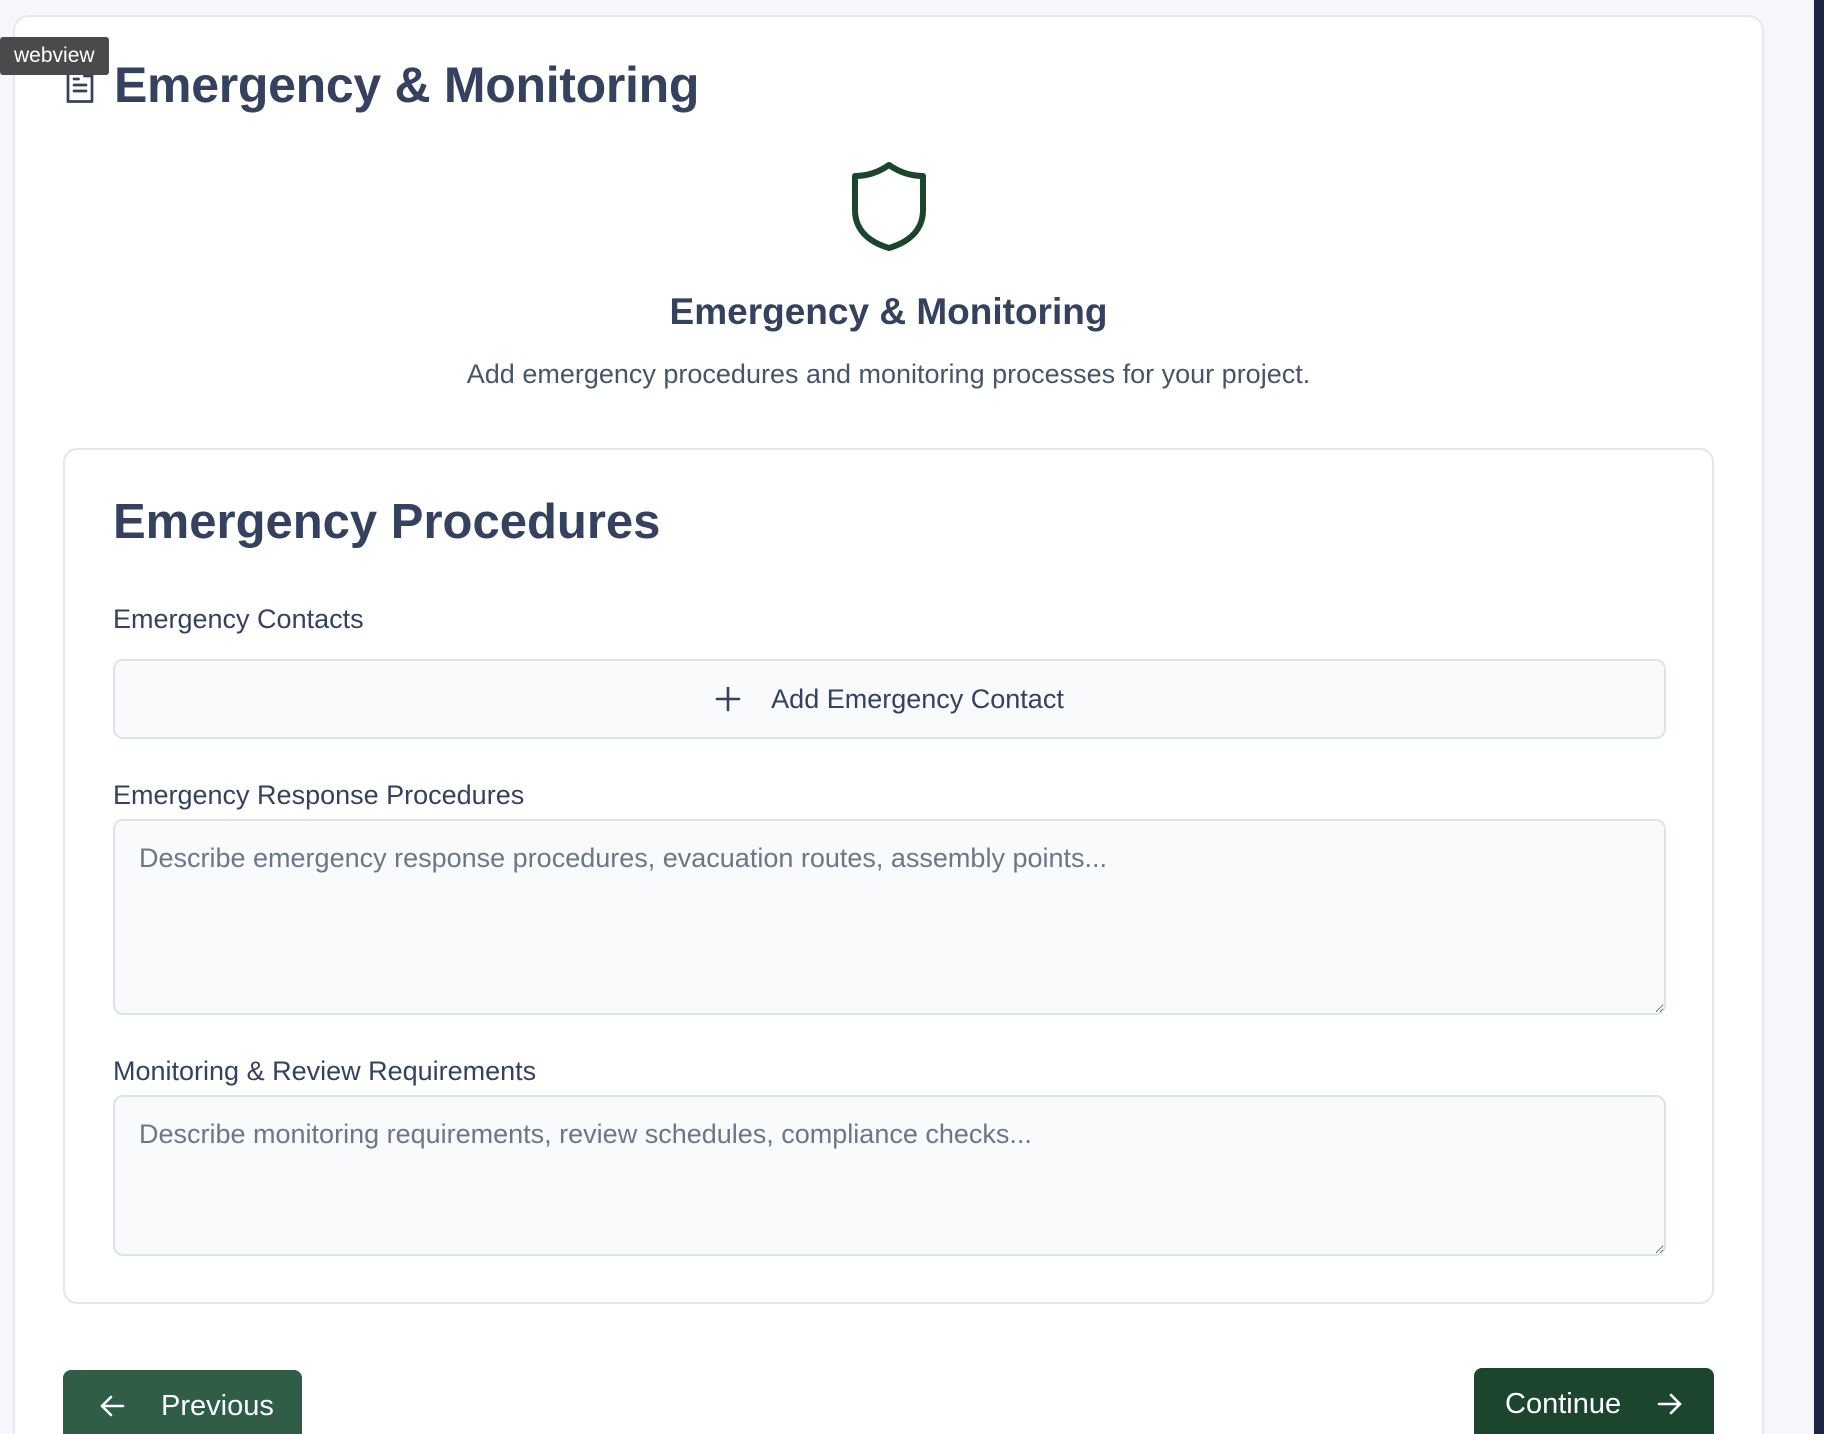 This screenshot has width=1824, height=1434. I want to click on emergency-contacts-label: Emergency Contacts, so click(238, 619).